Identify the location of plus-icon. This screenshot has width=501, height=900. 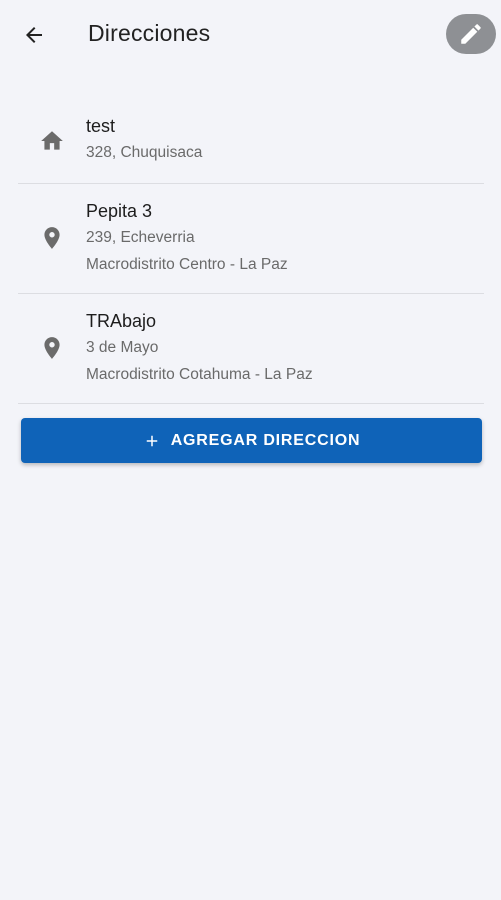
(152, 441).